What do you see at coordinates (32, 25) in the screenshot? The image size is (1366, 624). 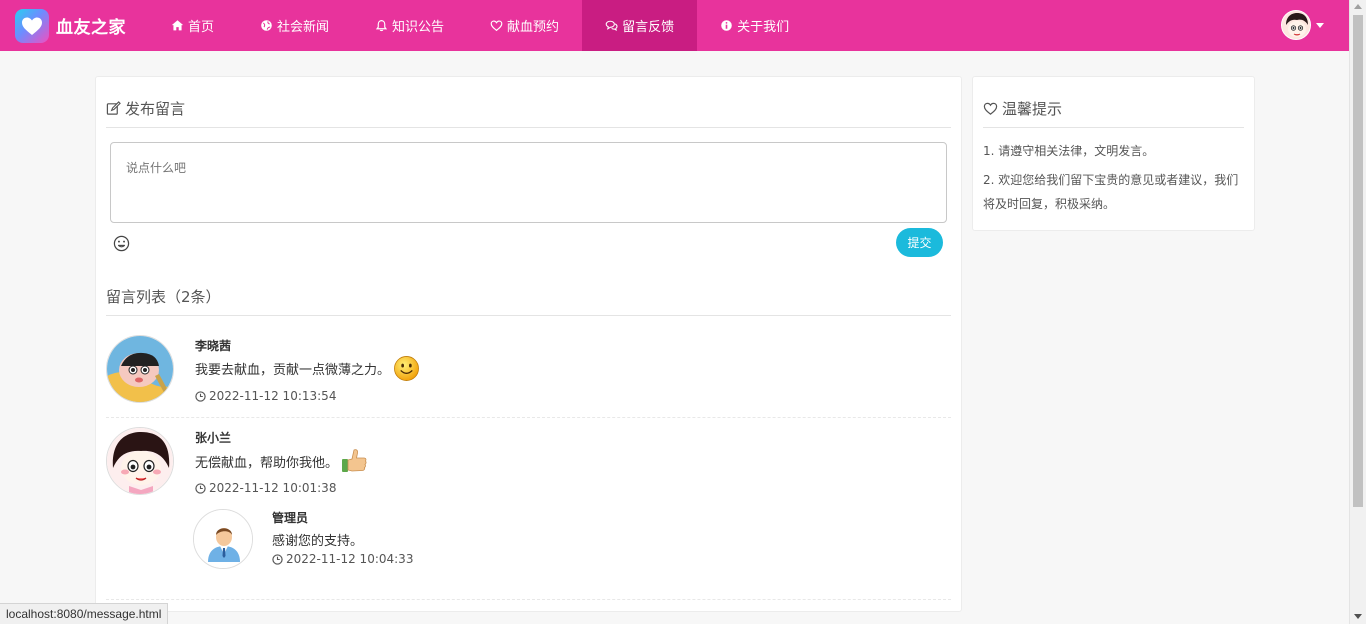 I see `heart-logo-icon` at bounding box center [32, 25].